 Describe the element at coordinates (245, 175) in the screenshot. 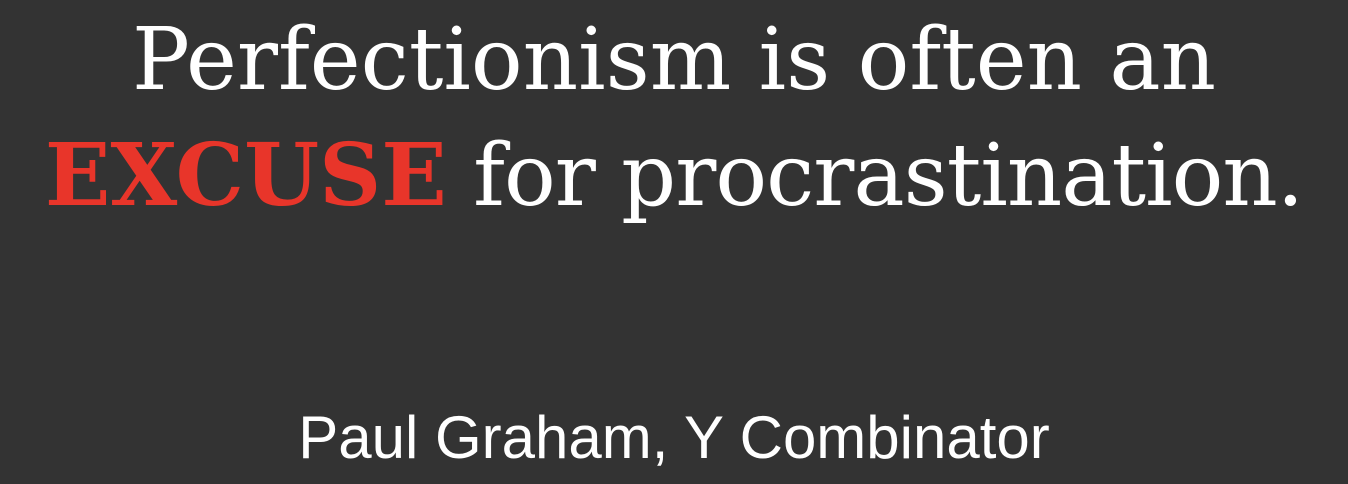

I see `quote-emphasis-word: EXCUSE` at that location.